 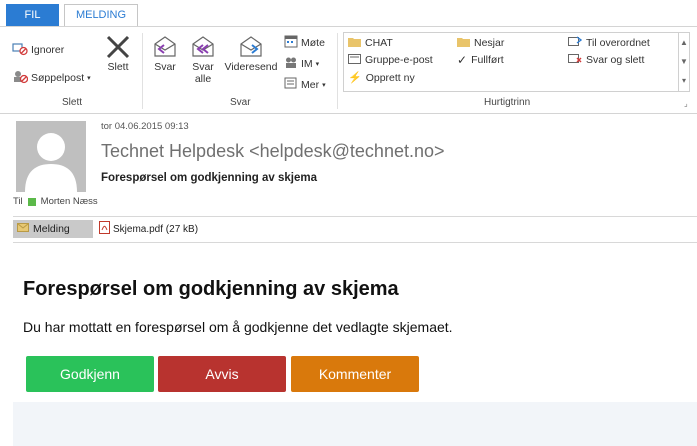 I want to click on reply-button: Svar, so click(x=165, y=53).